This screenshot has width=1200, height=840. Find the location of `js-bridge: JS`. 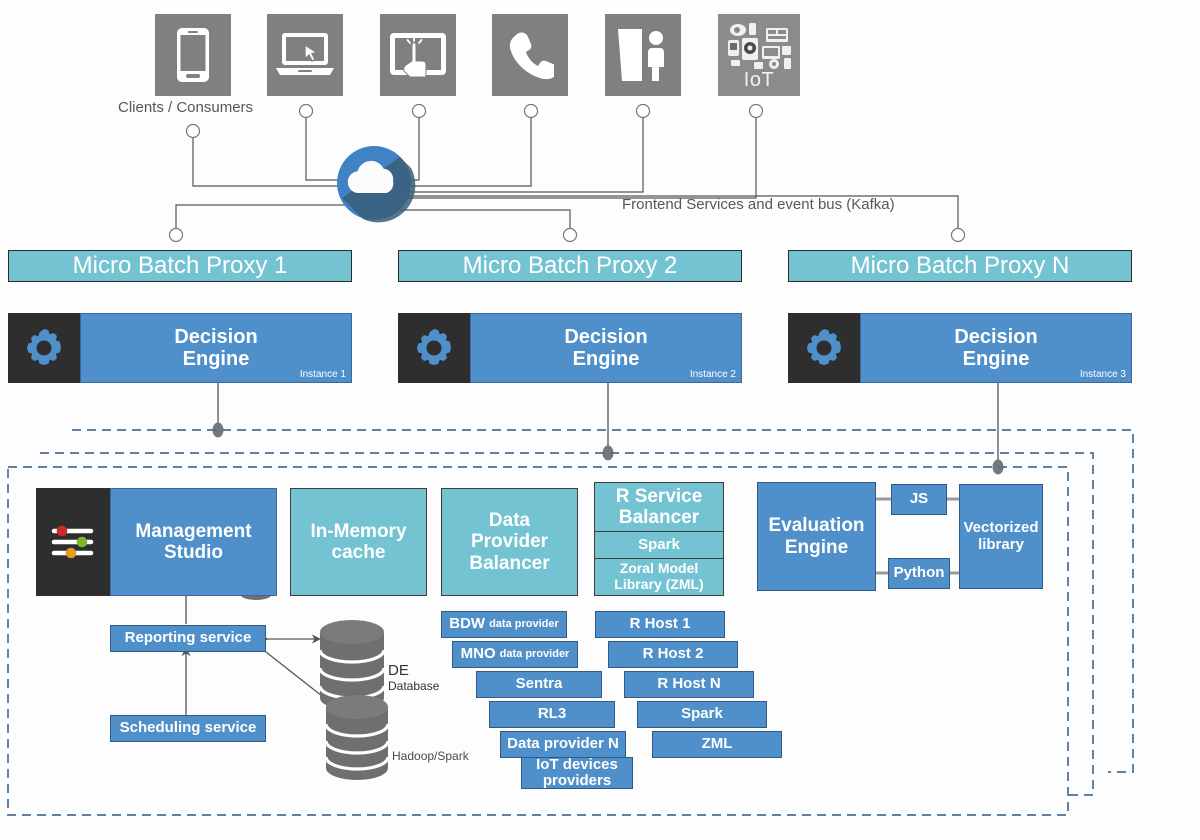

js-bridge: JS is located at coordinates (919, 499).